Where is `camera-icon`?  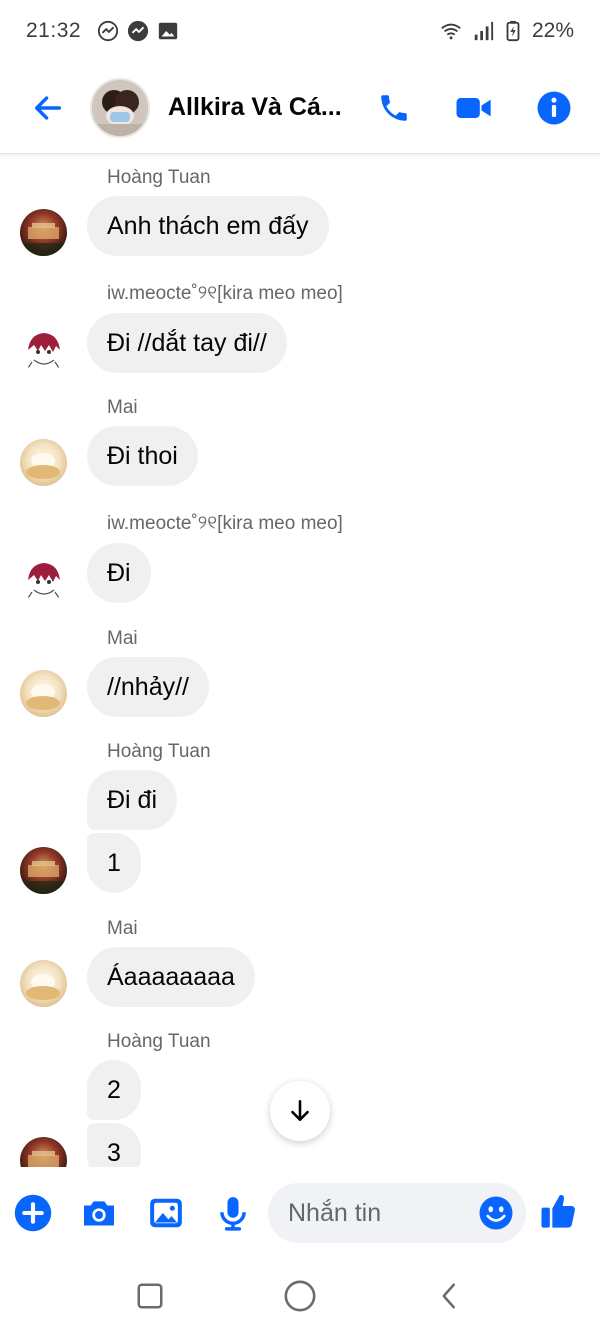
camera-icon is located at coordinates (99, 1213).